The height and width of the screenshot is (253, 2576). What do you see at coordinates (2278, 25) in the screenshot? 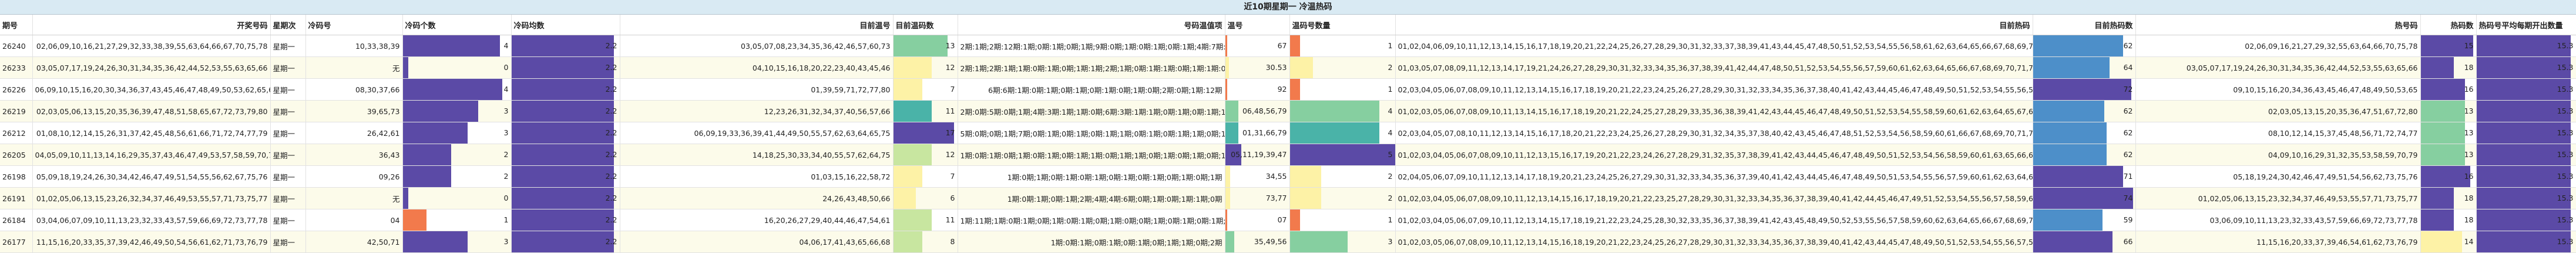
I see `col-header: 热号码` at bounding box center [2278, 25].